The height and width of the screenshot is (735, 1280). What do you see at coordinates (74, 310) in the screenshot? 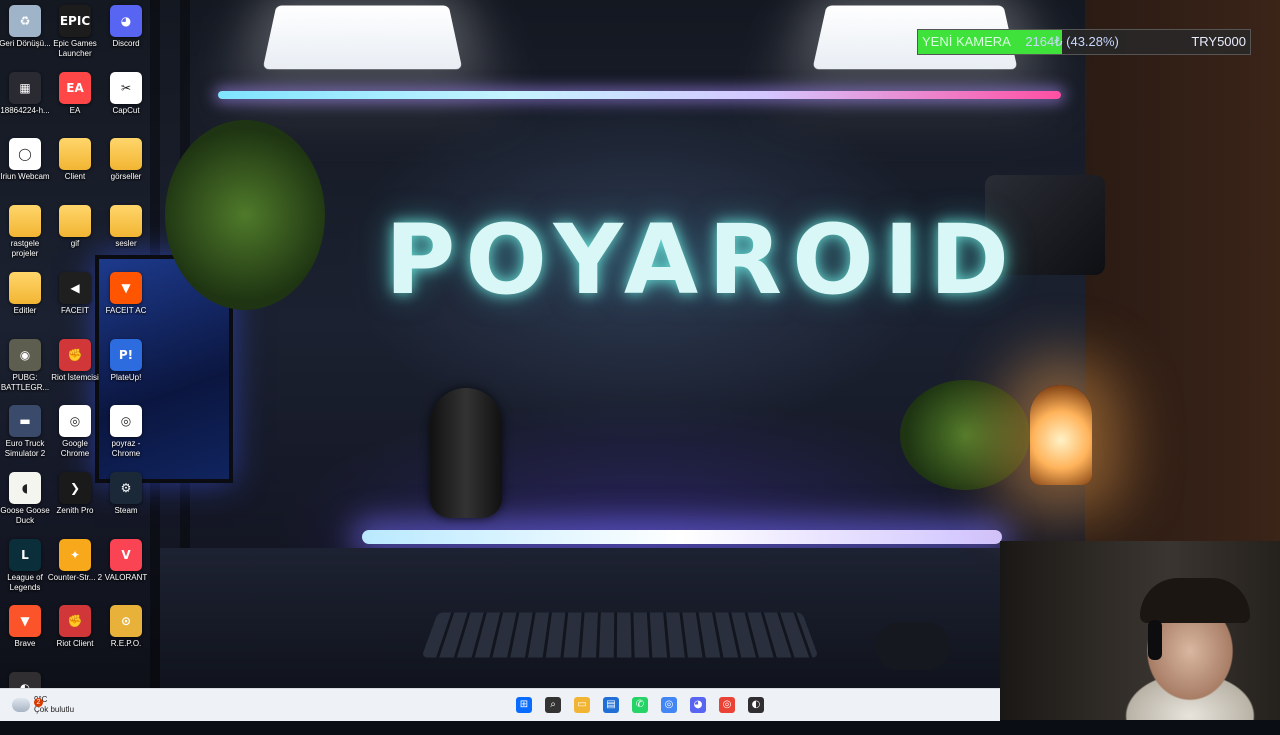
I see `desktop-icon-label: FACEIT` at bounding box center [74, 310].